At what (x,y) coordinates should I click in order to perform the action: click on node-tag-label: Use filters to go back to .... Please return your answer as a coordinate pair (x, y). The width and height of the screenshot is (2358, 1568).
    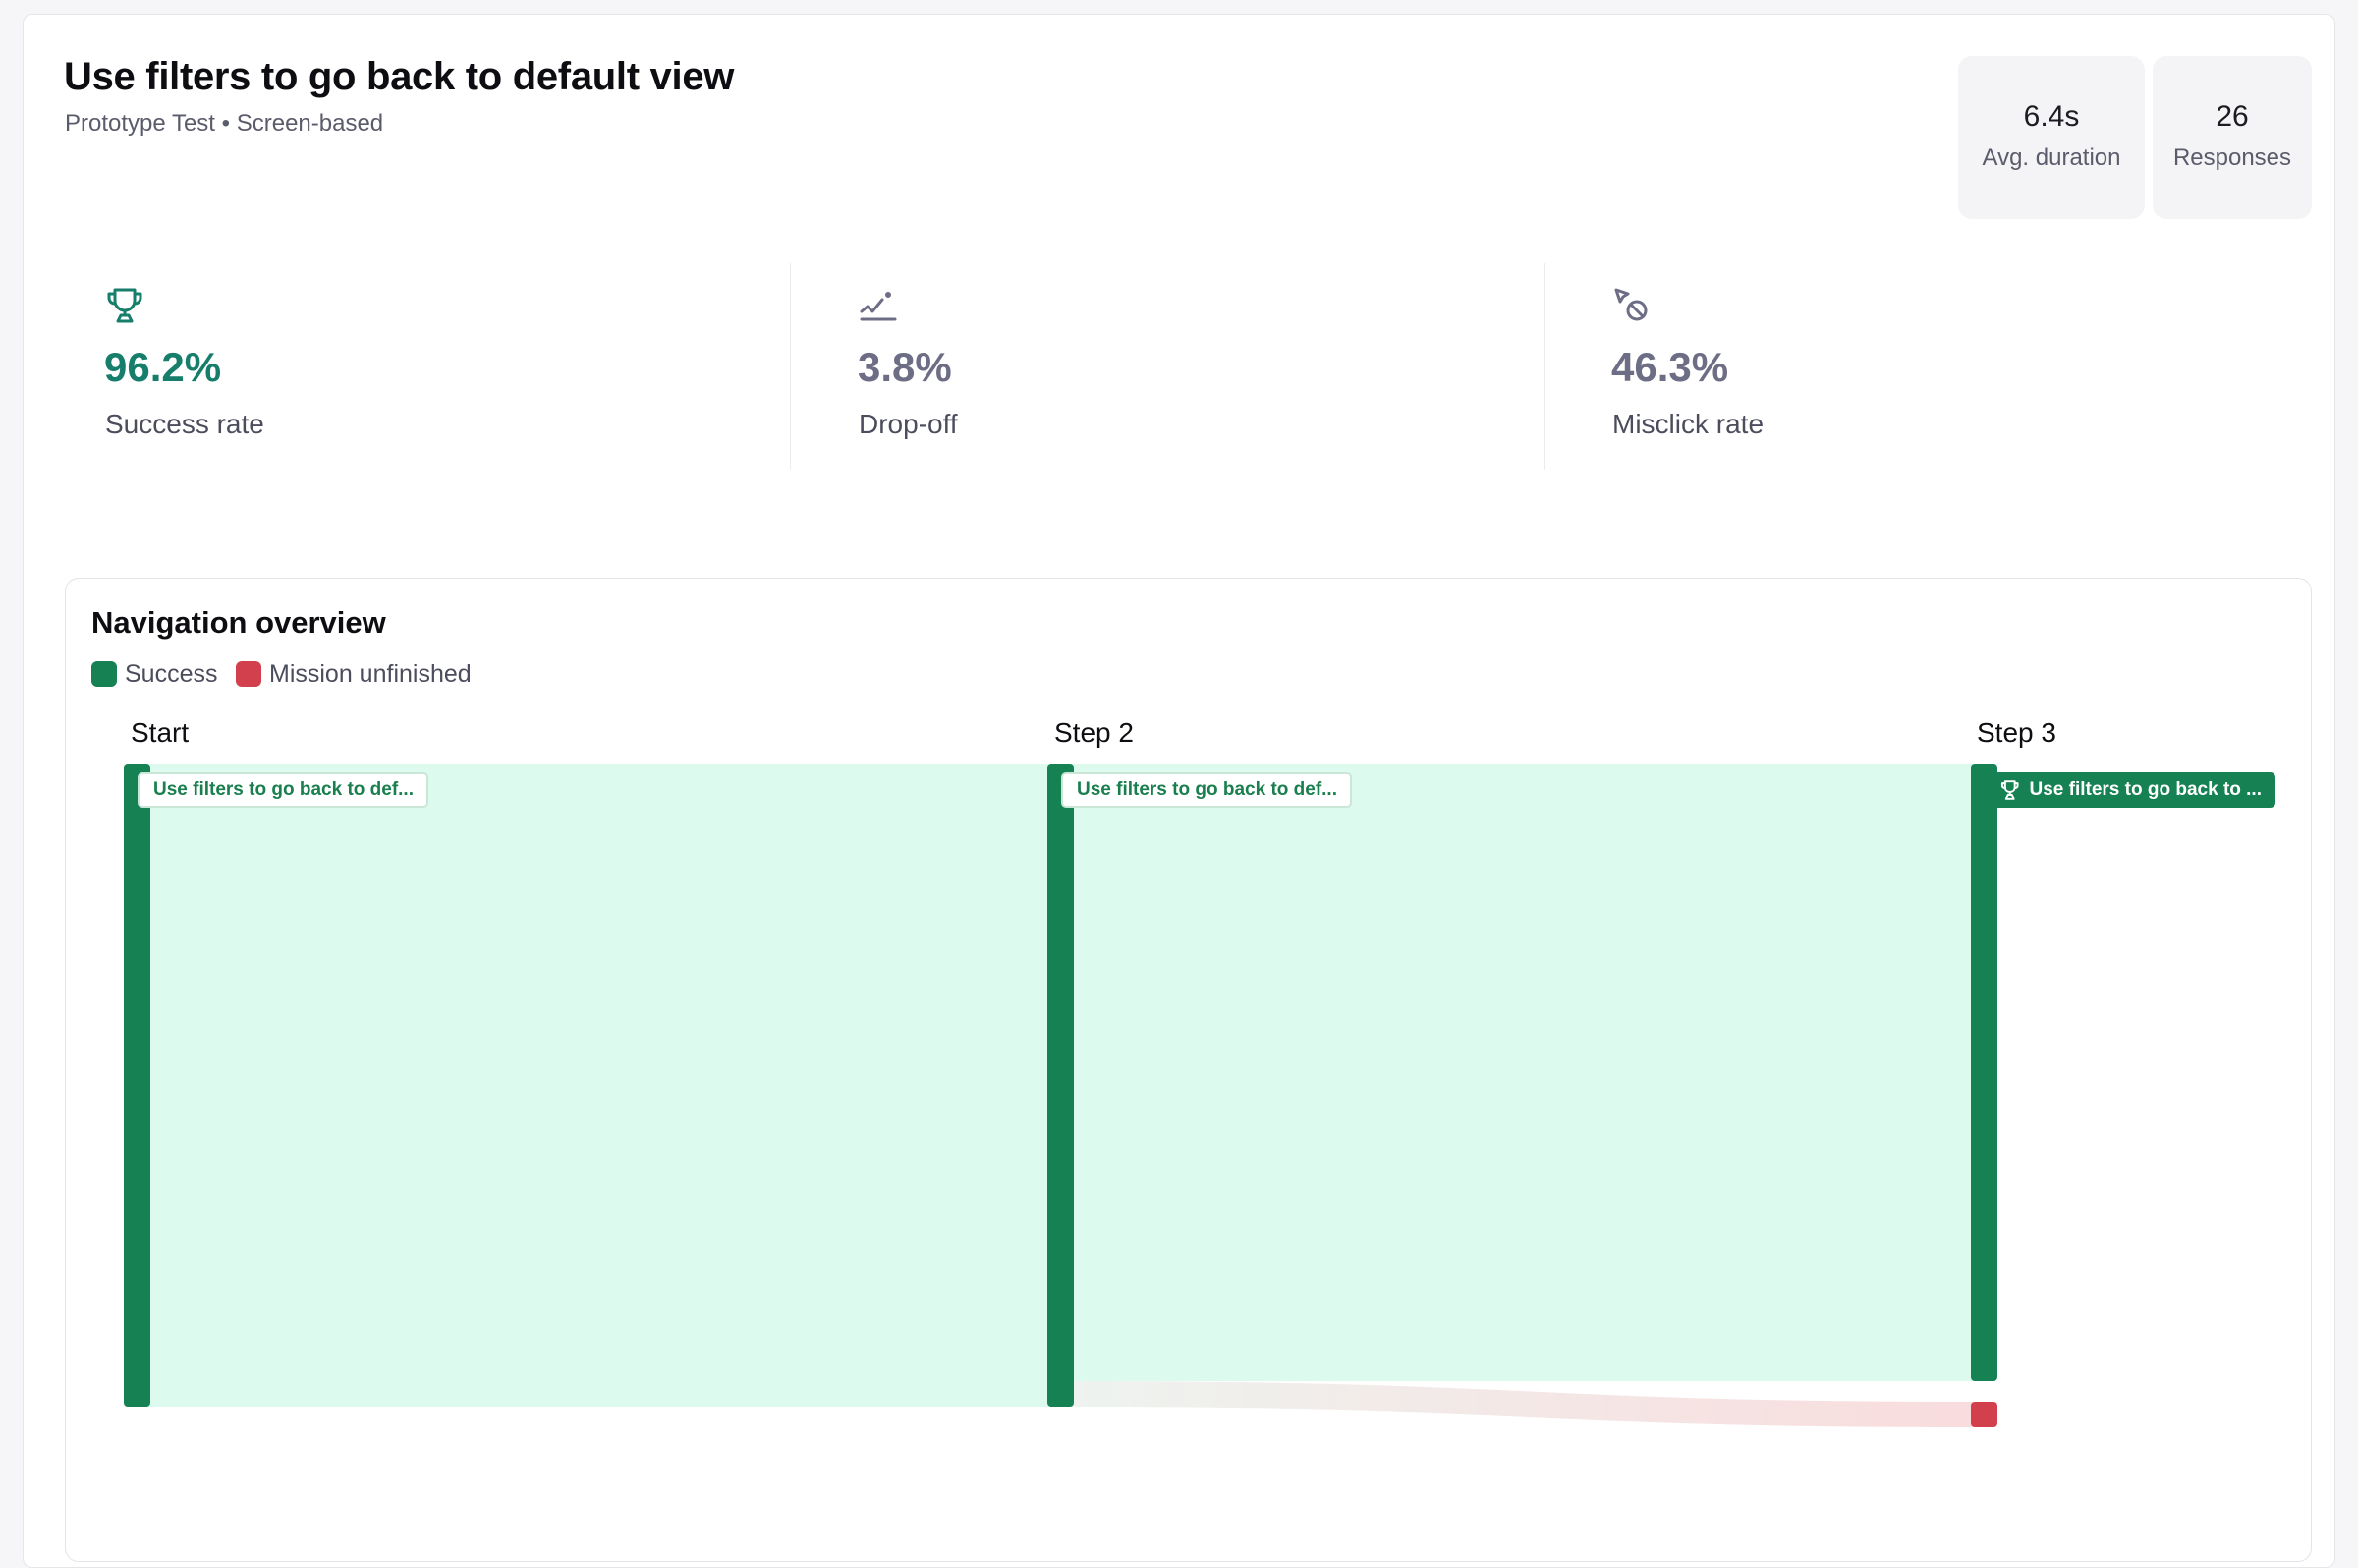
    Looking at the image, I should click on (2146, 789).